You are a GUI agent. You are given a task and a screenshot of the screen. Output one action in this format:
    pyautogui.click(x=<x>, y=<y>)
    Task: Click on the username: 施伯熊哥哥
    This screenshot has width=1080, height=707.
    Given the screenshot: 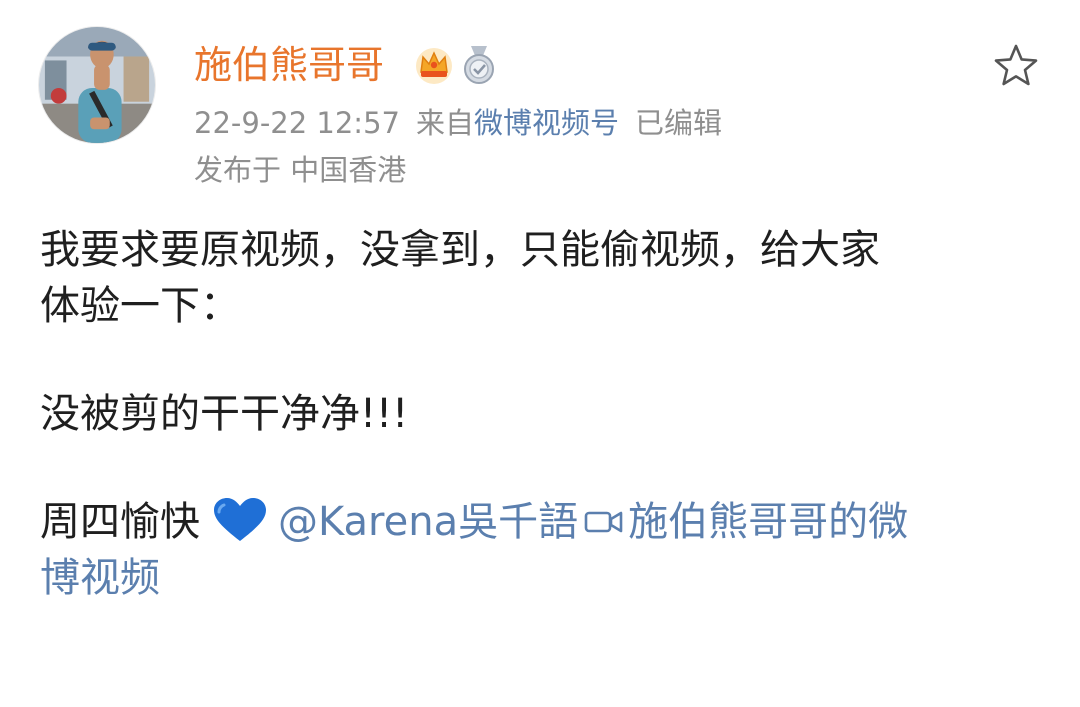 What is the action you would take?
    pyautogui.click(x=289, y=65)
    